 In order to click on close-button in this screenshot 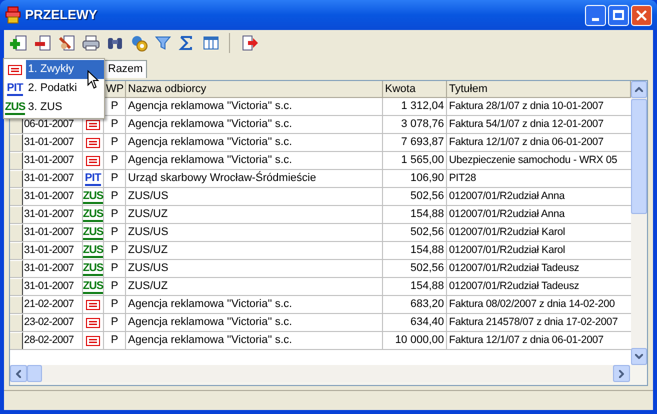, I will do `click(641, 15)`.